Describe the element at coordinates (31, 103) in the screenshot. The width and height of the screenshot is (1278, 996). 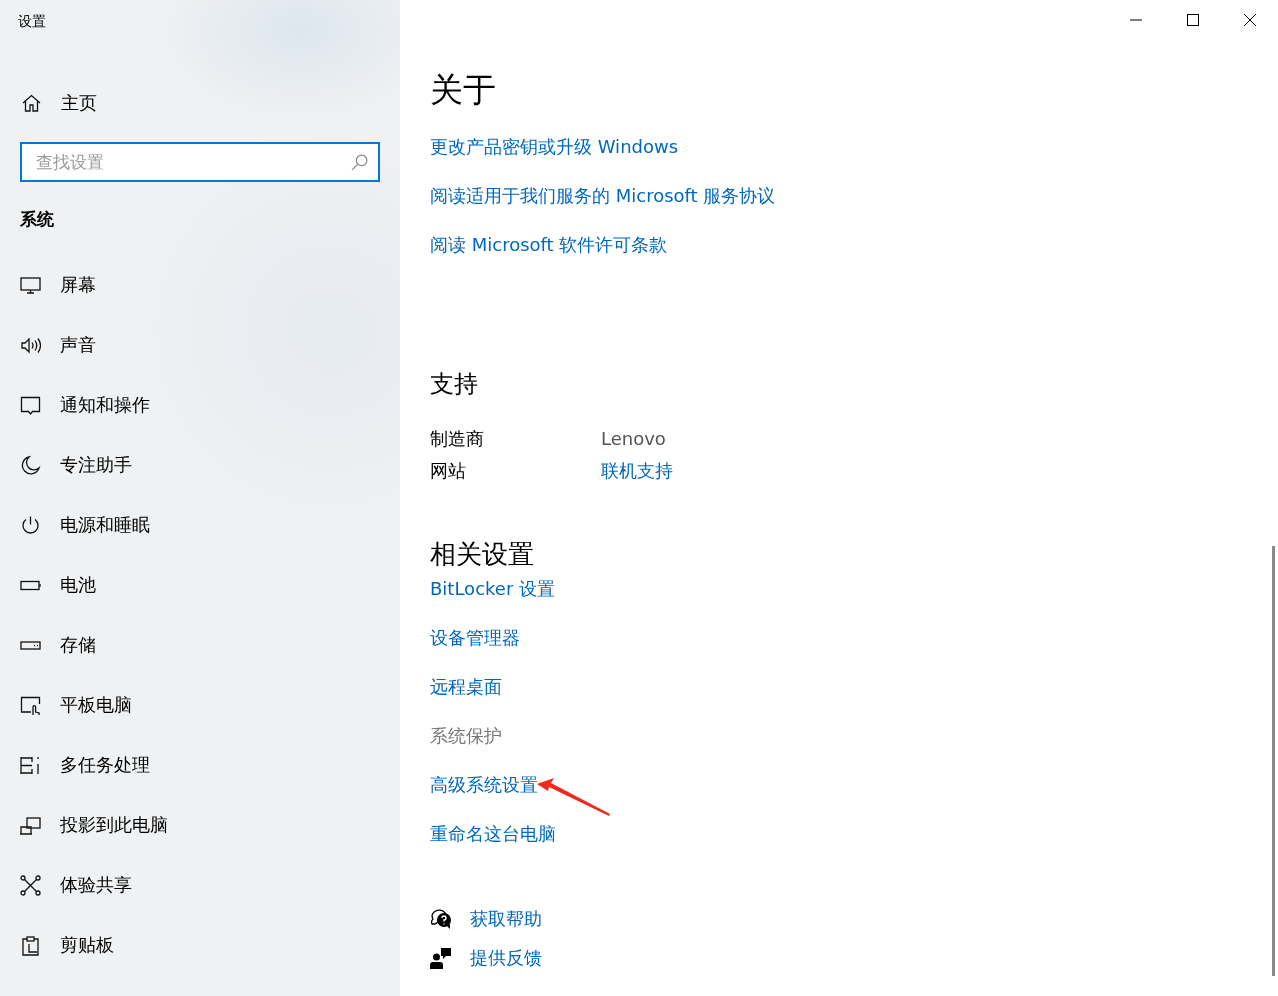
I see `home-icon` at that location.